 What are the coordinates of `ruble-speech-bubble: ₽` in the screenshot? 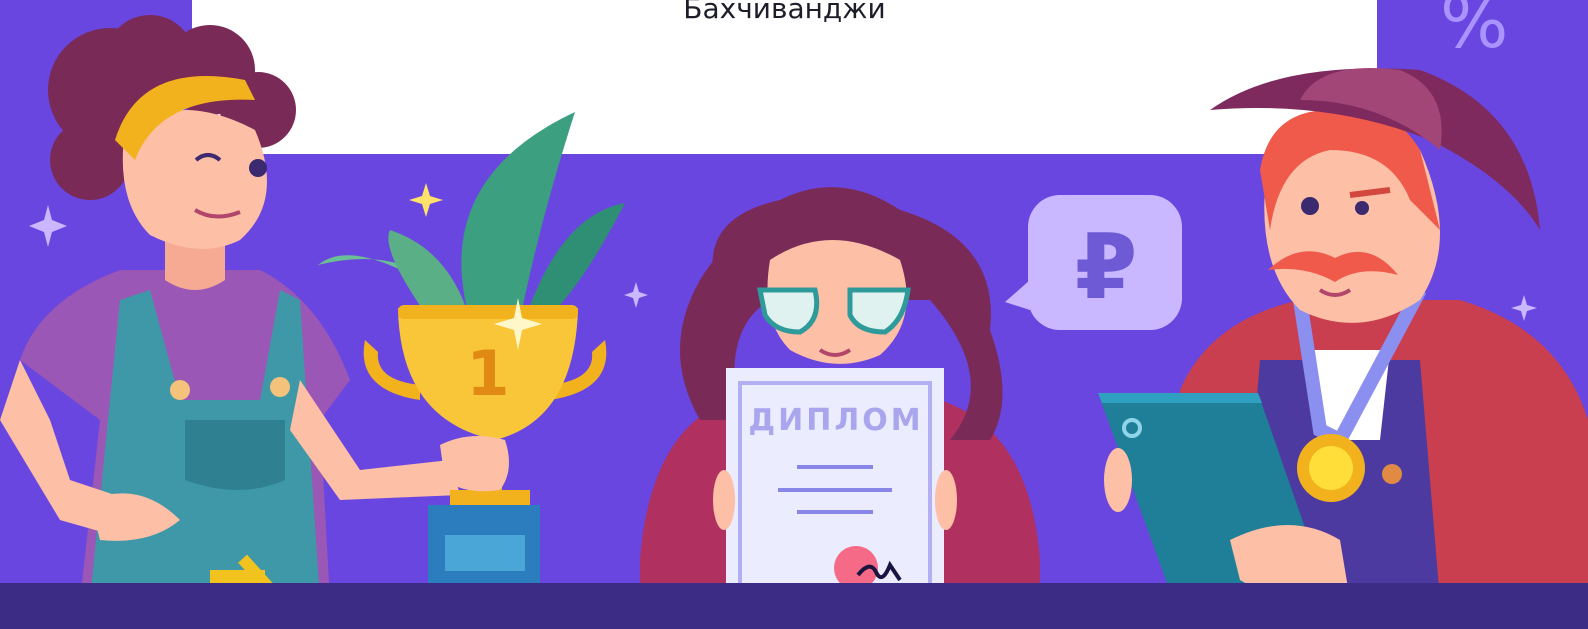 It's located at (1093, 262).